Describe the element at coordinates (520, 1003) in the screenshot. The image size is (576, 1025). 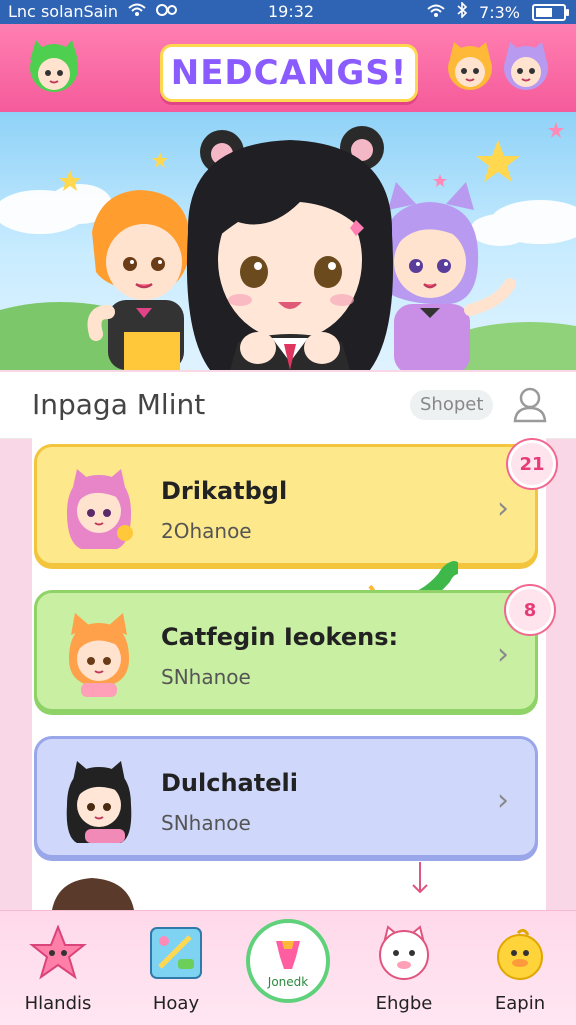
I see `nav-label: Eapin` at that location.